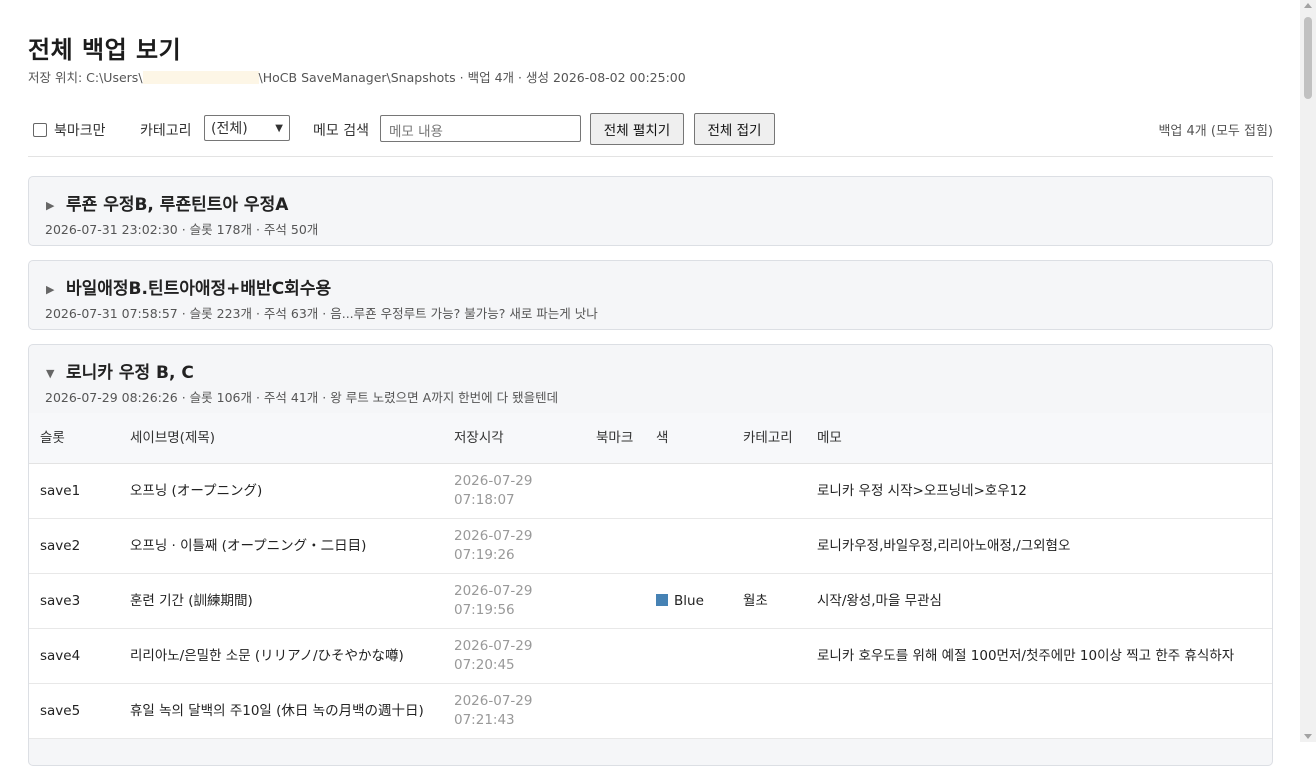 Image resolution: width=1316 pixels, height=766 pixels. I want to click on backup-count-status: 백업 4개 (모두 접힘), so click(1215, 131).